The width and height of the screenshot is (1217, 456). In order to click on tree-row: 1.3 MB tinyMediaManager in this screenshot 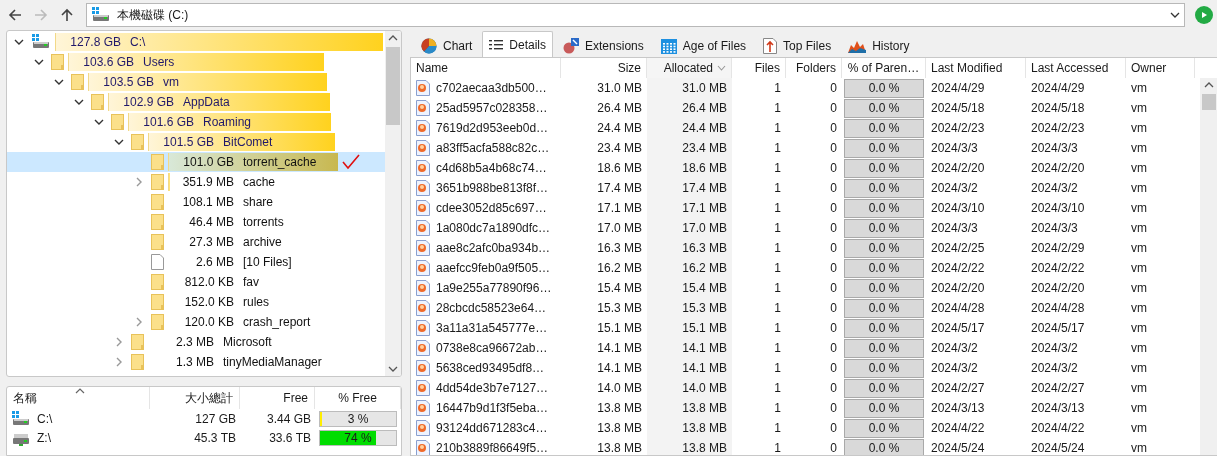, I will do `click(196, 362)`.